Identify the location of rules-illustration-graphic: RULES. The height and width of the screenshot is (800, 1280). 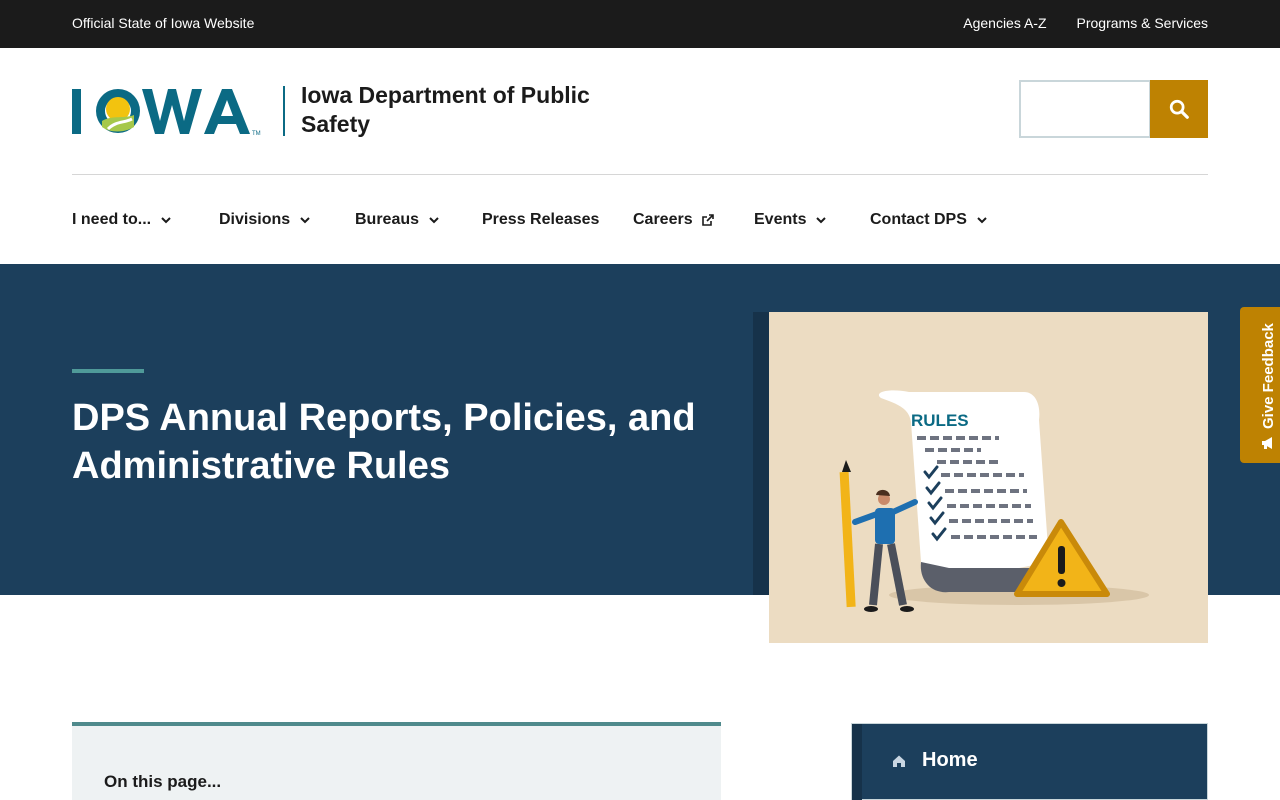
(994, 501).